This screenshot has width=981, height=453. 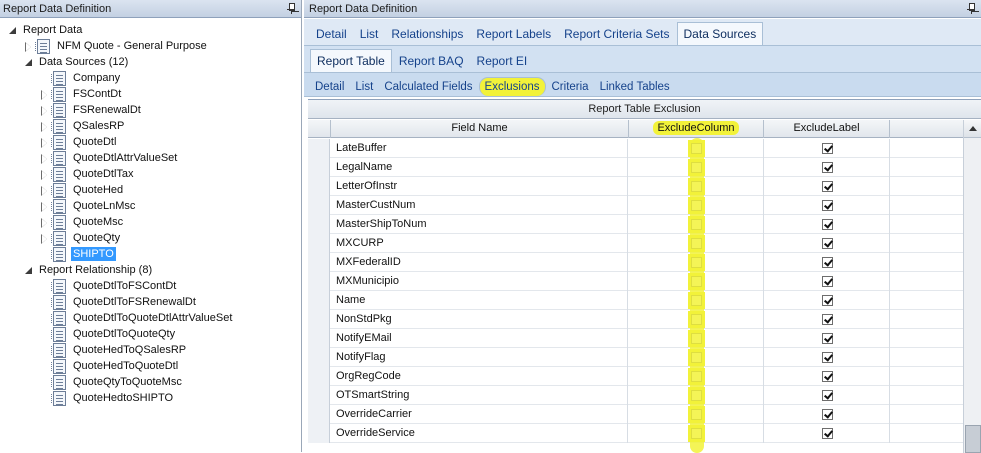 I want to click on table-row: MasterShipToNum, so click(x=635, y=224).